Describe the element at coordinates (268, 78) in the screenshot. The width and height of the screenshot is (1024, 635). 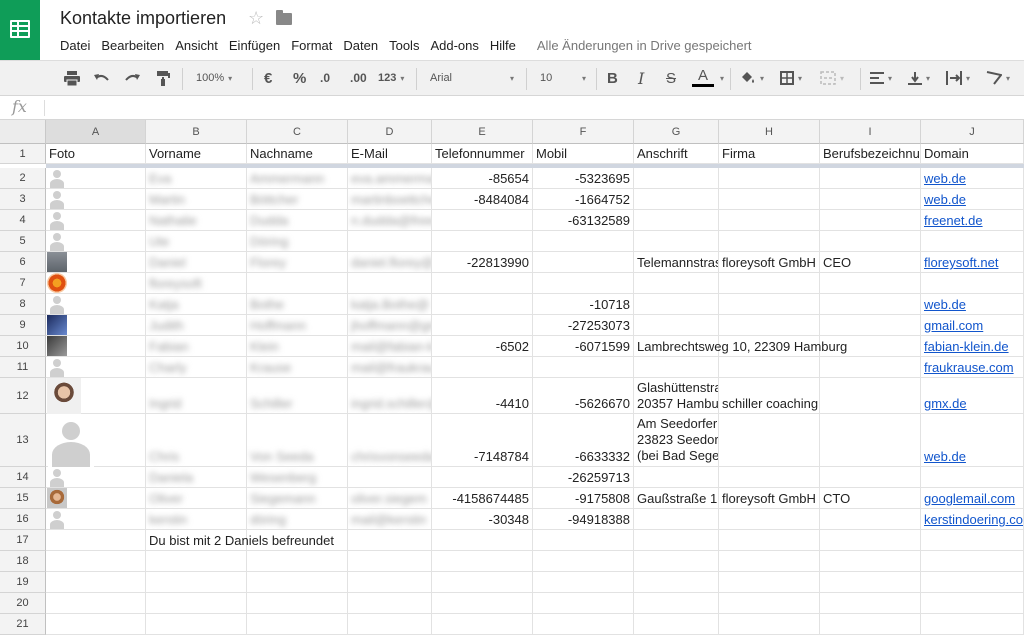
I see `currency-format-button: €` at that location.